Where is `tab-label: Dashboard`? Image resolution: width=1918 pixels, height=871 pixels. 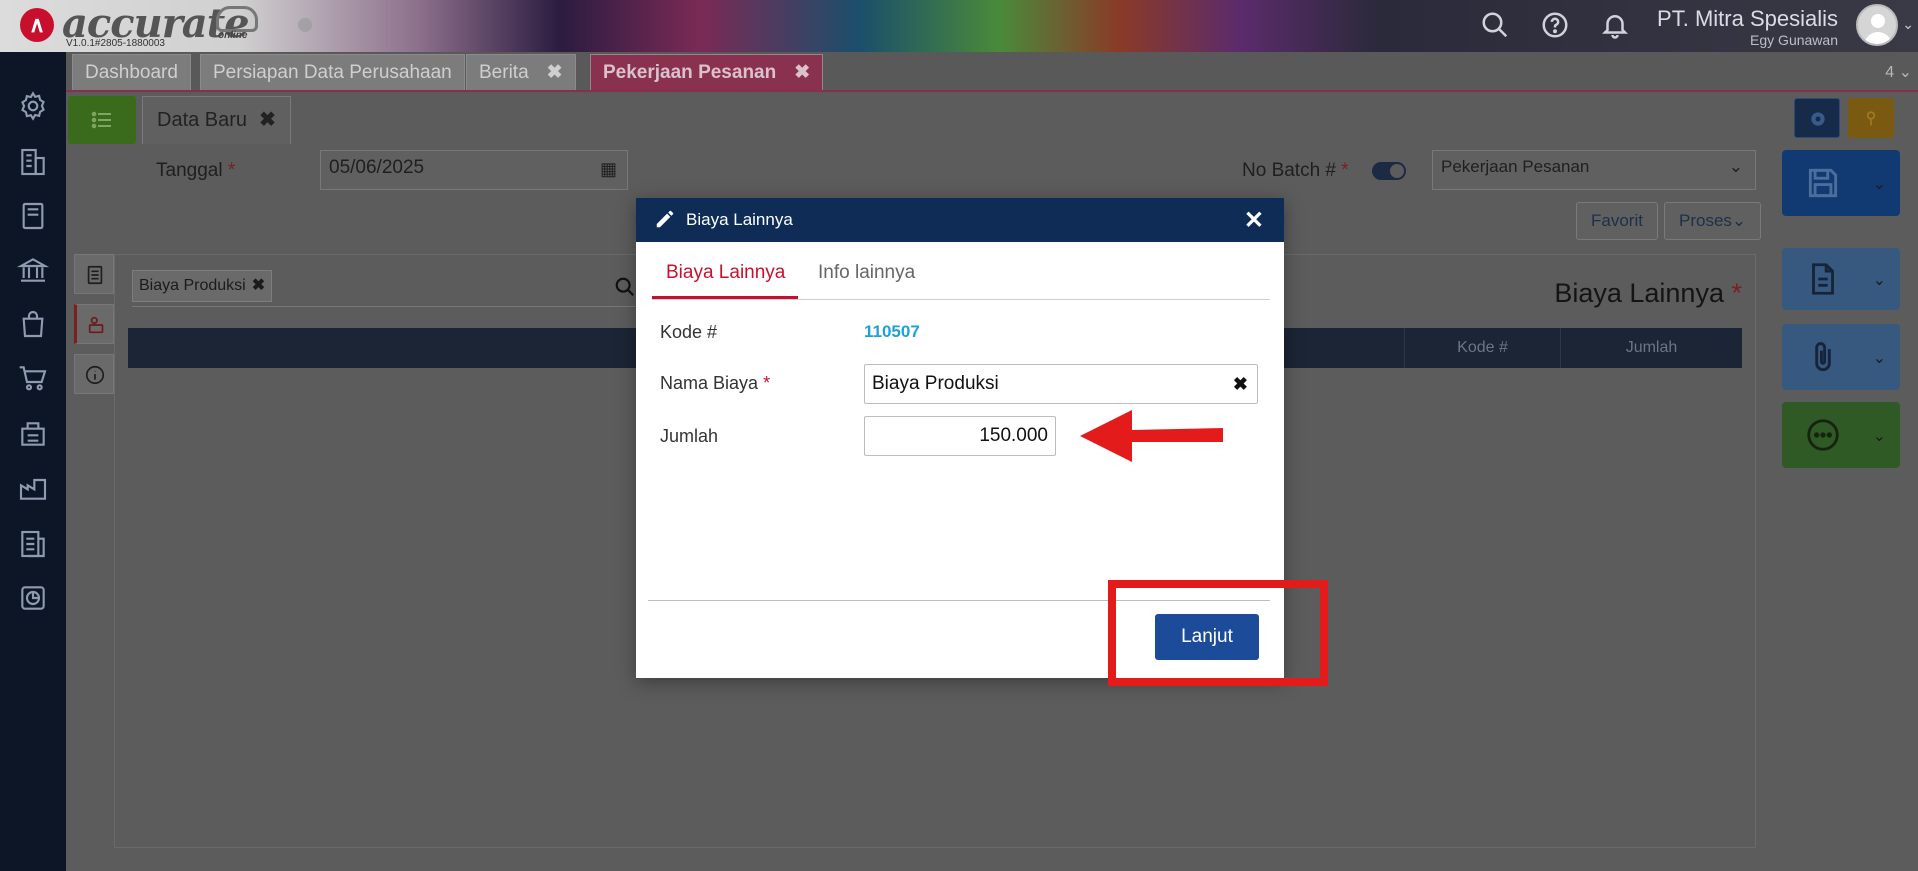
tab-label: Dashboard is located at coordinates (131, 72).